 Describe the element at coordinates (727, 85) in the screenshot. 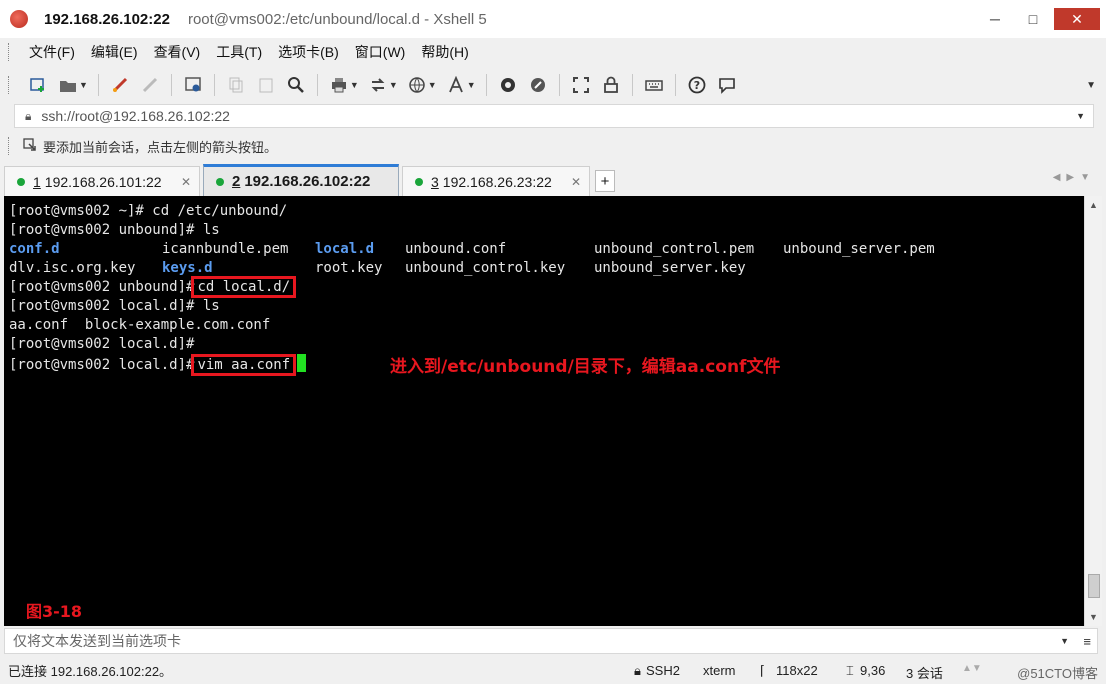

I see `chat-icon` at that location.